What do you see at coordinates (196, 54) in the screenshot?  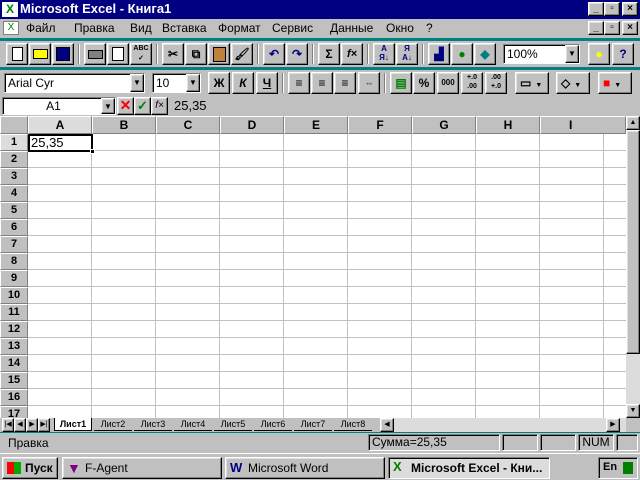 I see `copy-icon: ⧉` at bounding box center [196, 54].